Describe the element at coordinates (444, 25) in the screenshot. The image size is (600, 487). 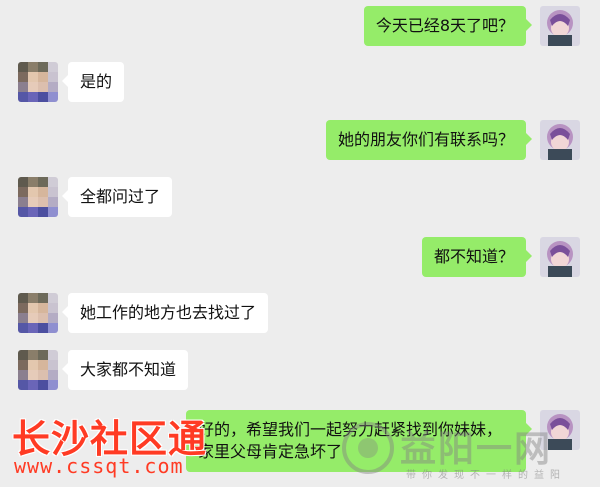
I see `message-text: 今天已经8天了吧？` at that location.